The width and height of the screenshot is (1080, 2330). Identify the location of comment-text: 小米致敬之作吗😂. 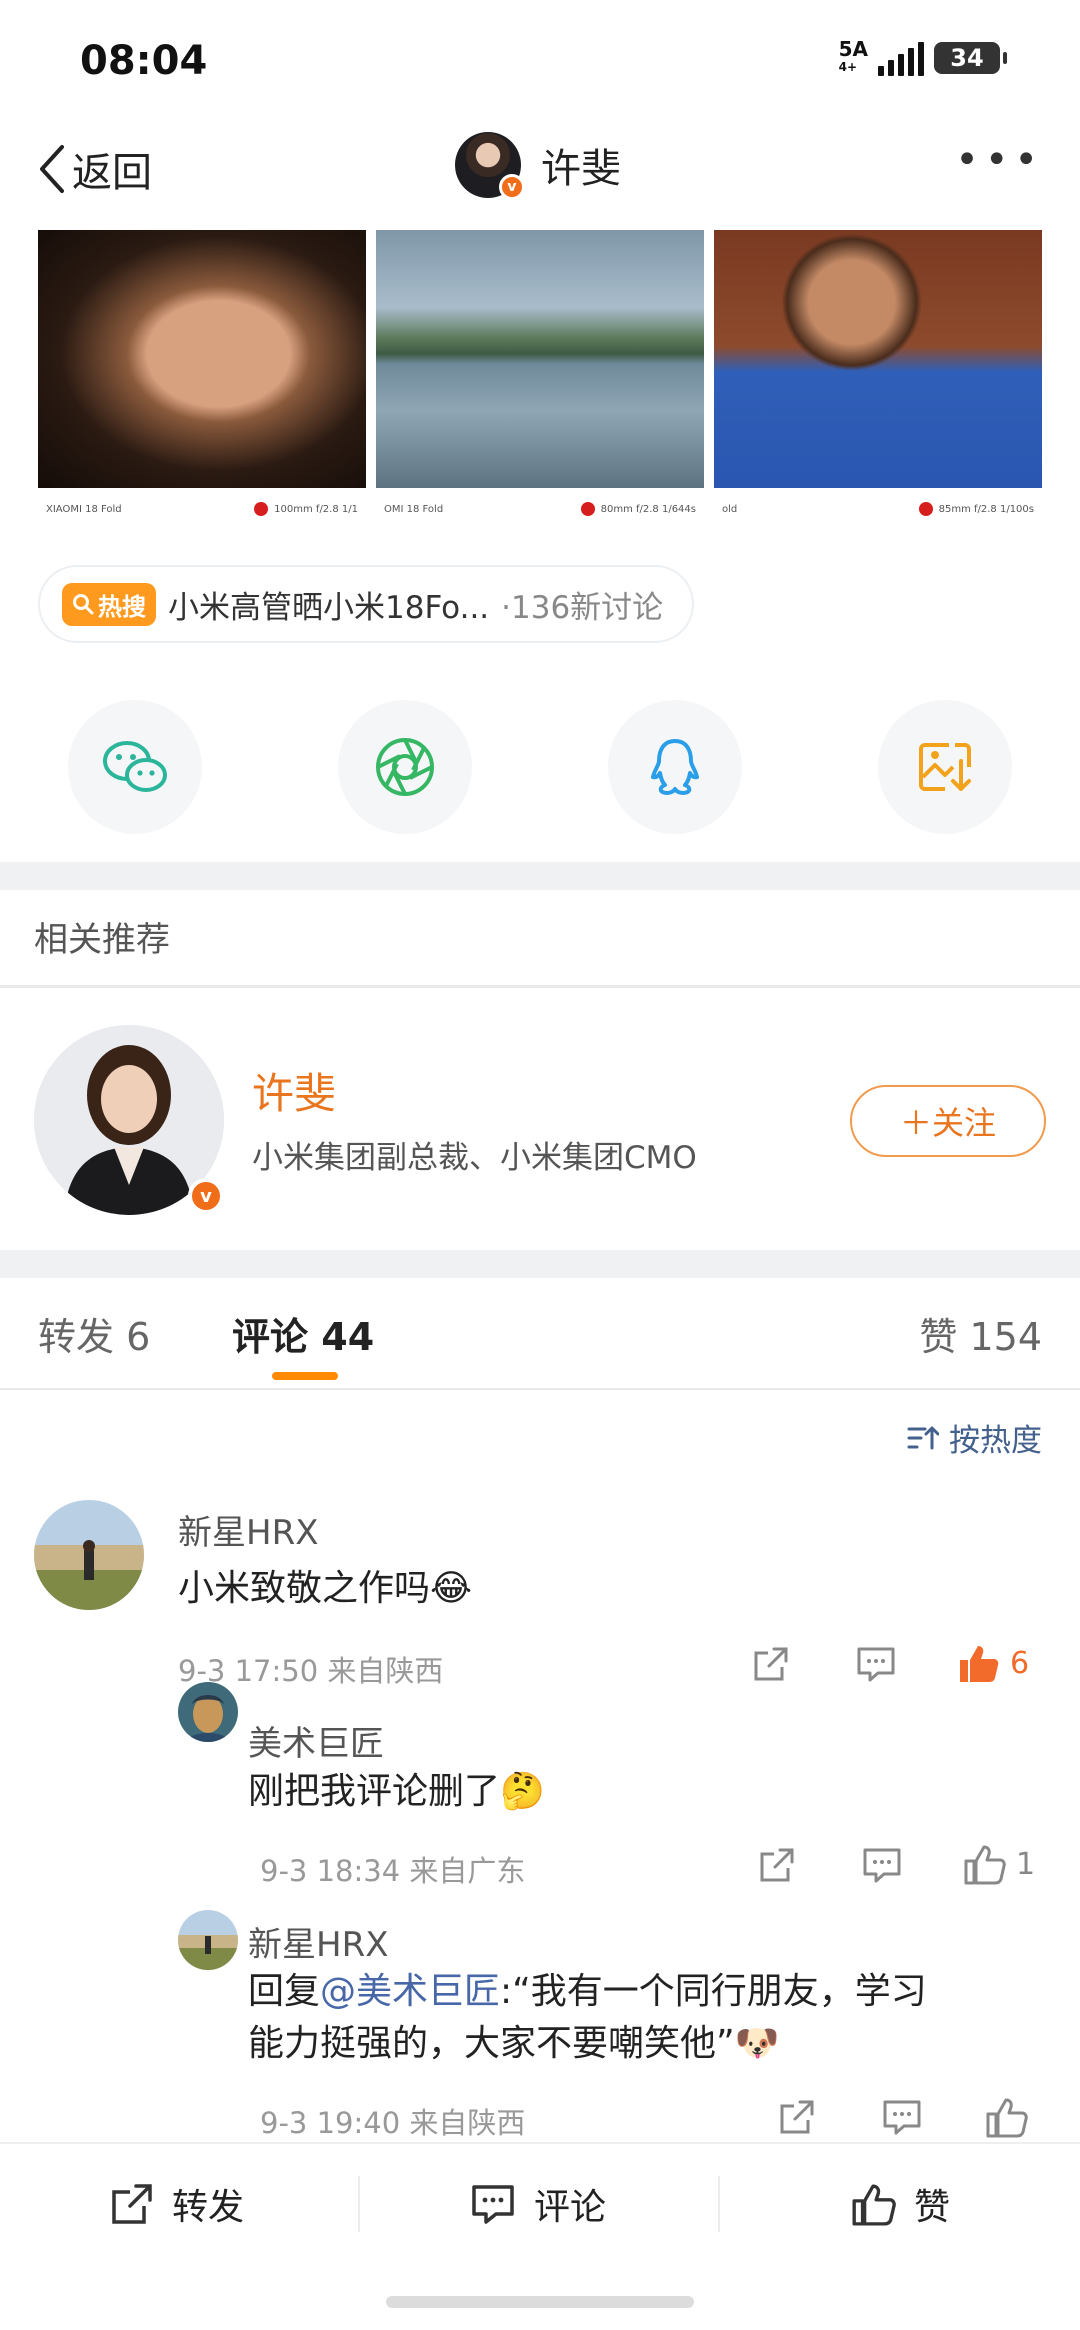
(325, 1588).